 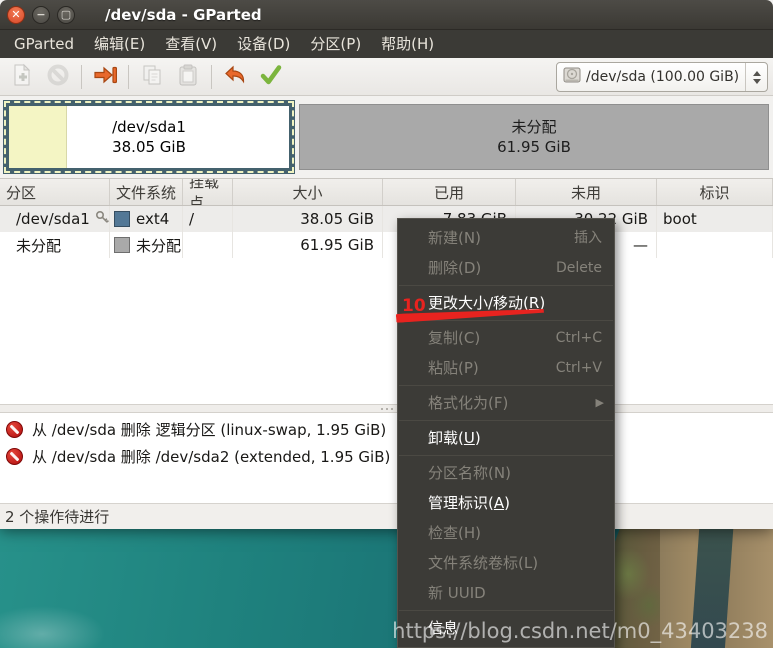 I want to click on new-partition-button, so click(x=22, y=77).